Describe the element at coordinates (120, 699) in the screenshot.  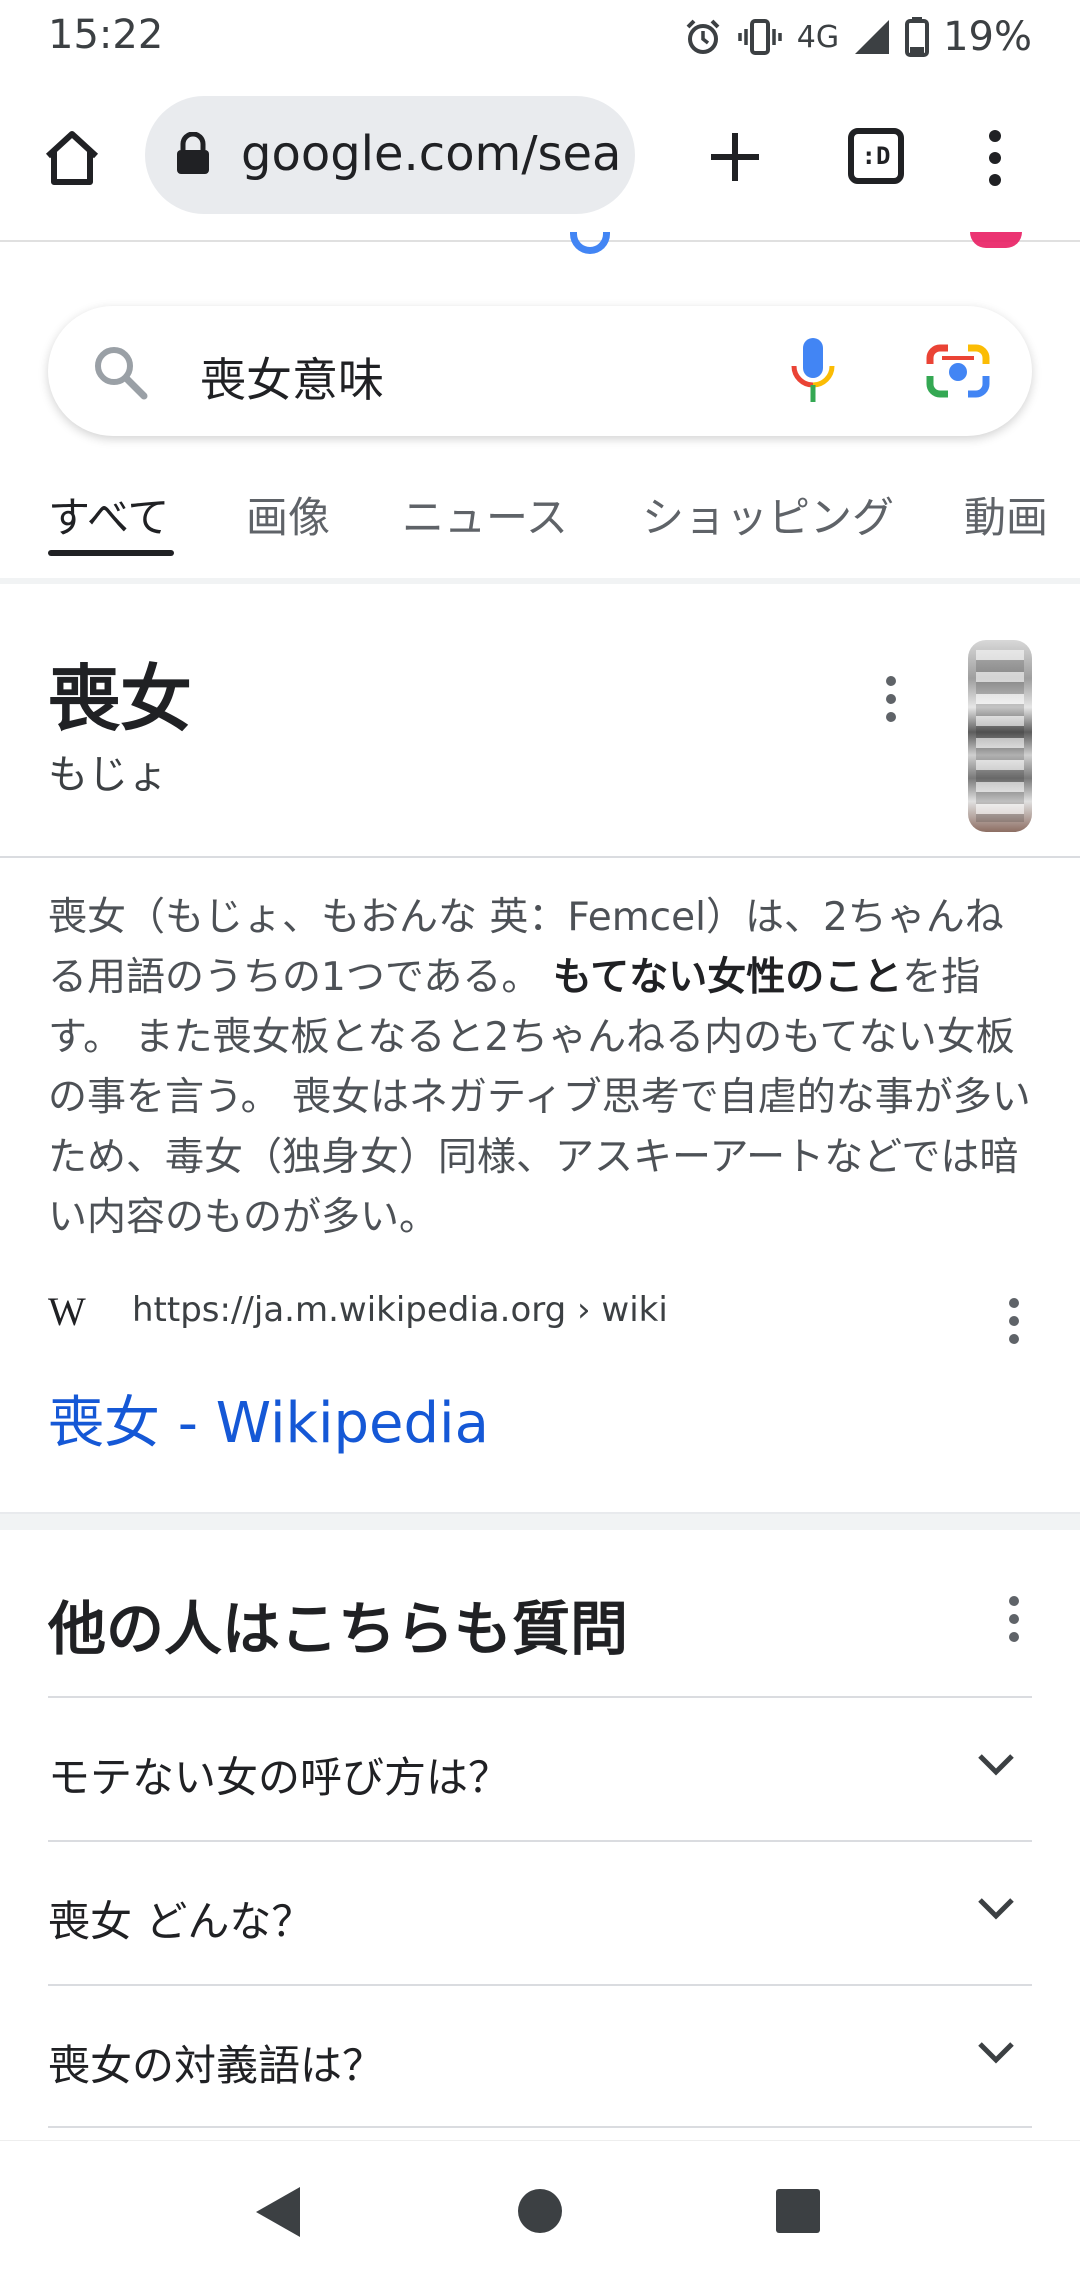
I see `knowledge-title: 喪女` at that location.